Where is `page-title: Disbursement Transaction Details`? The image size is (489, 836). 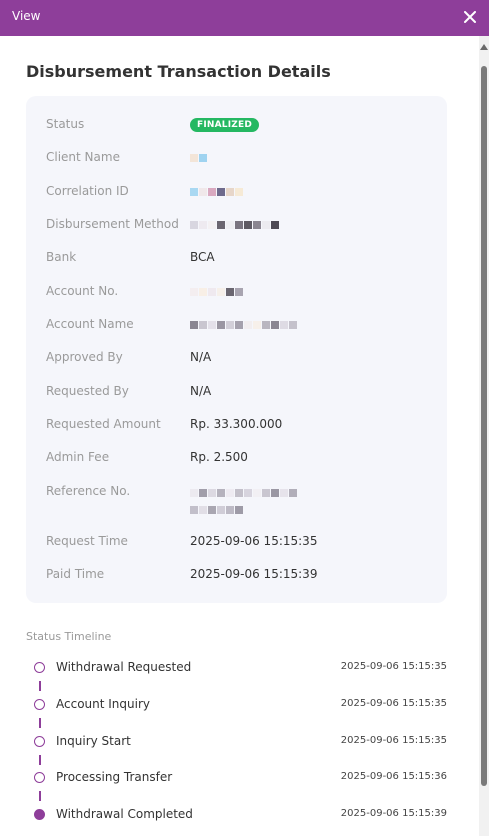 page-title: Disbursement Transaction Details is located at coordinates (178, 71).